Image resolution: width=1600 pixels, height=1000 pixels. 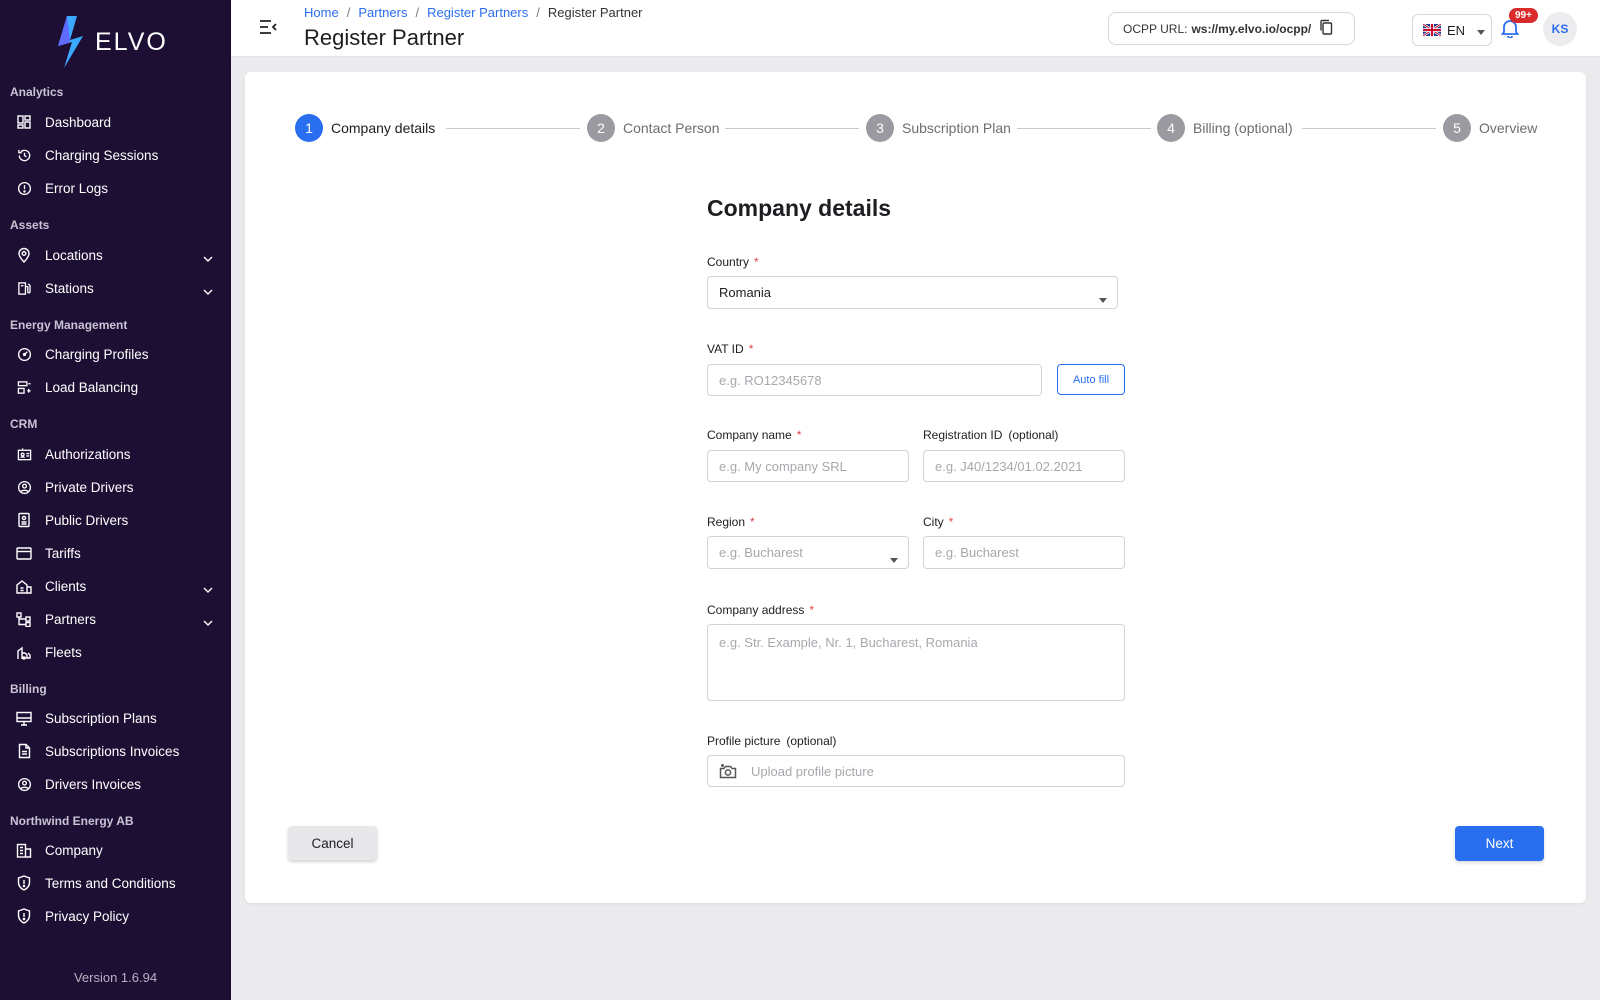 What do you see at coordinates (731, 522) in the screenshot?
I see `region-label: Region *` at bounding box center [731, 522].